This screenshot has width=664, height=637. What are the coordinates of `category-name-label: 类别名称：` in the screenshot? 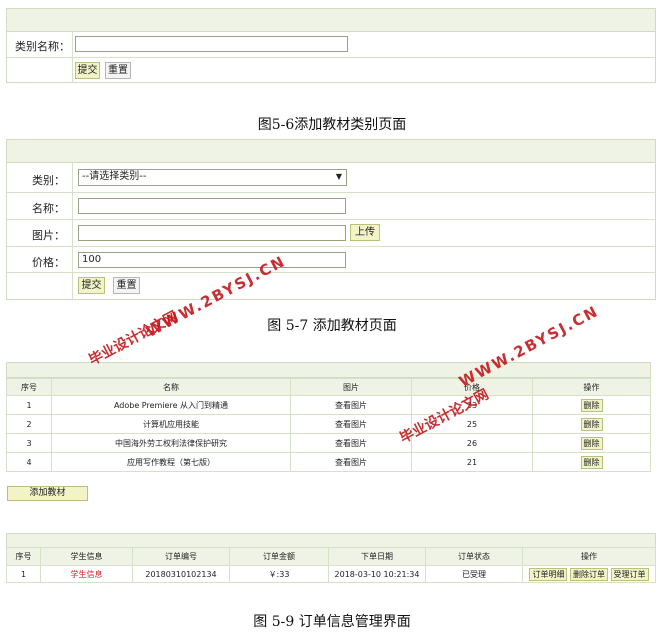 It's located at (42, 46).